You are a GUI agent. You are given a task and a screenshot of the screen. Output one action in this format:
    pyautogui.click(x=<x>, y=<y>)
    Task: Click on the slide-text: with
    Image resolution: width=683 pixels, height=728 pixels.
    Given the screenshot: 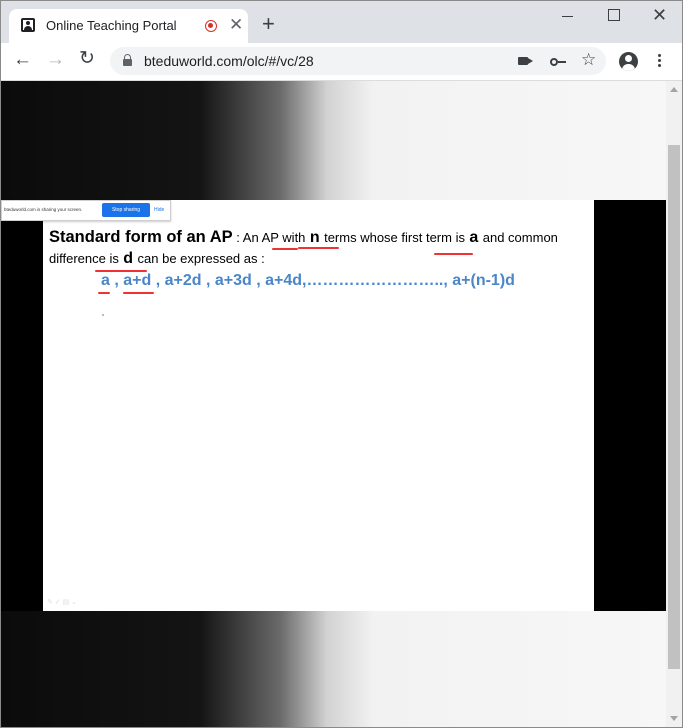 What is the action you would take?
    pyautogui.click(x=294, y=237)
    